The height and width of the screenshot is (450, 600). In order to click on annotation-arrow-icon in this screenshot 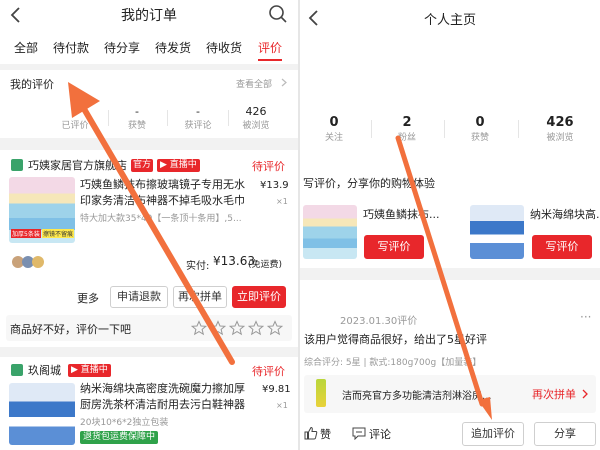, I will do `click(443, 277)`.